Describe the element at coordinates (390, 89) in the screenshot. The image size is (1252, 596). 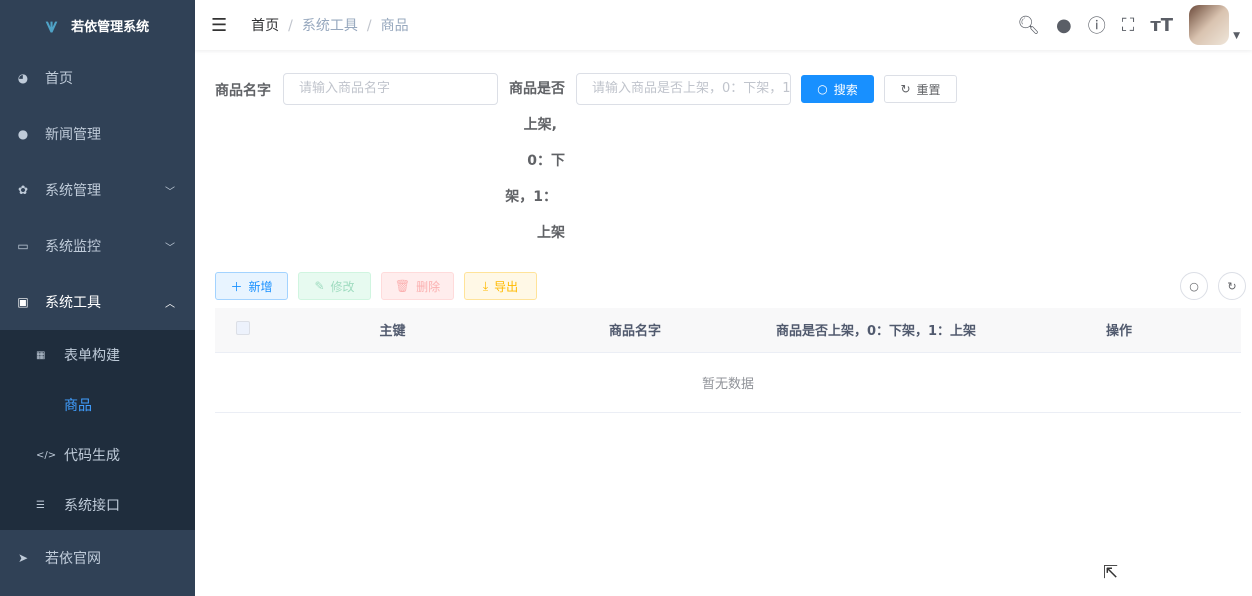
I see `name-input: 请输入商品名字` at that location.